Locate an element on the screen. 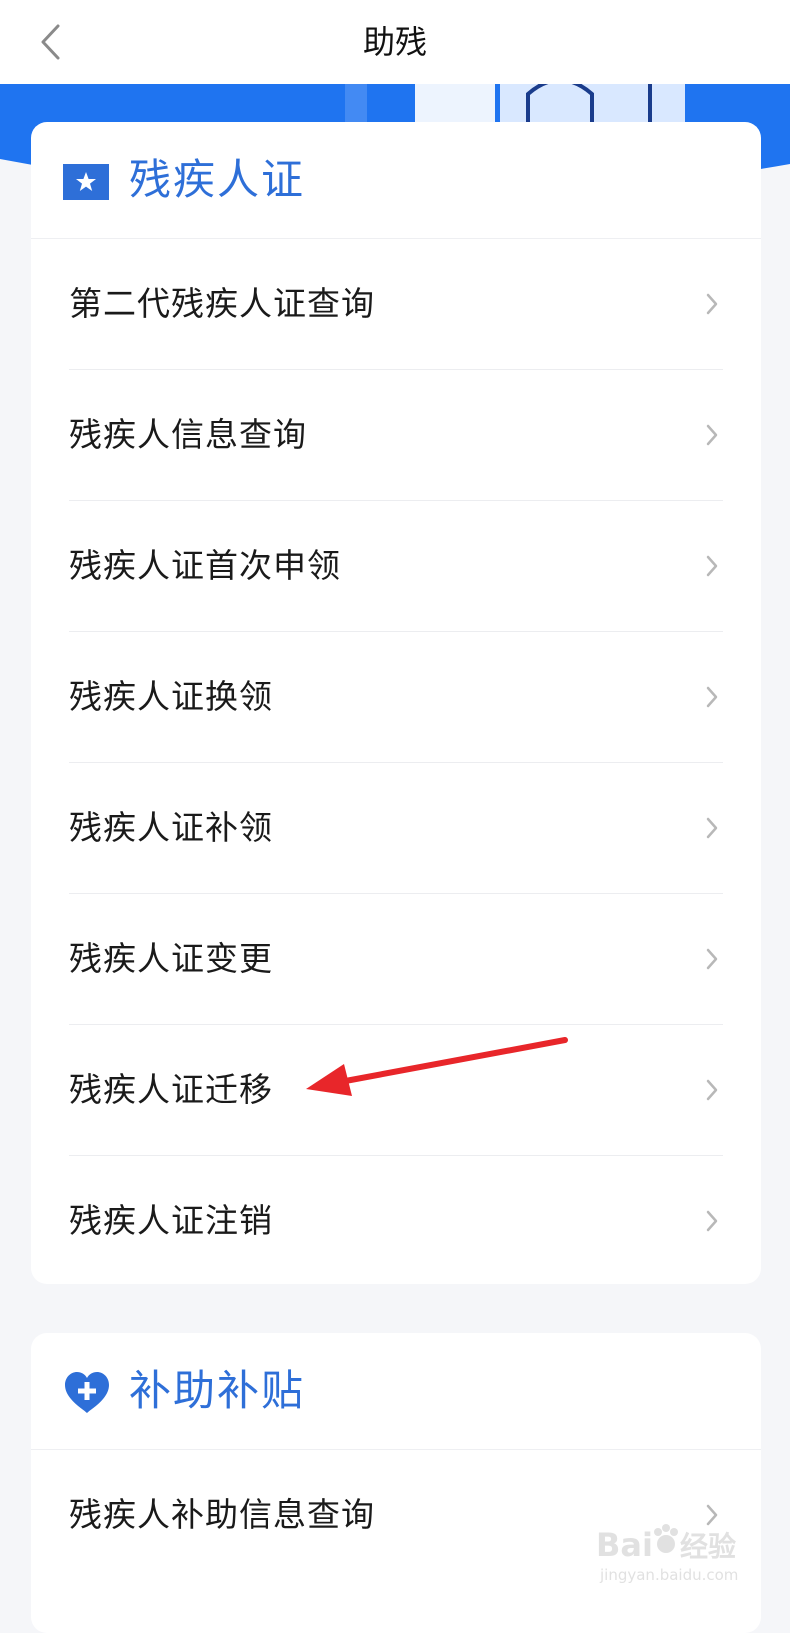  svg-text: Bai is located at coordinates (624, 1545).